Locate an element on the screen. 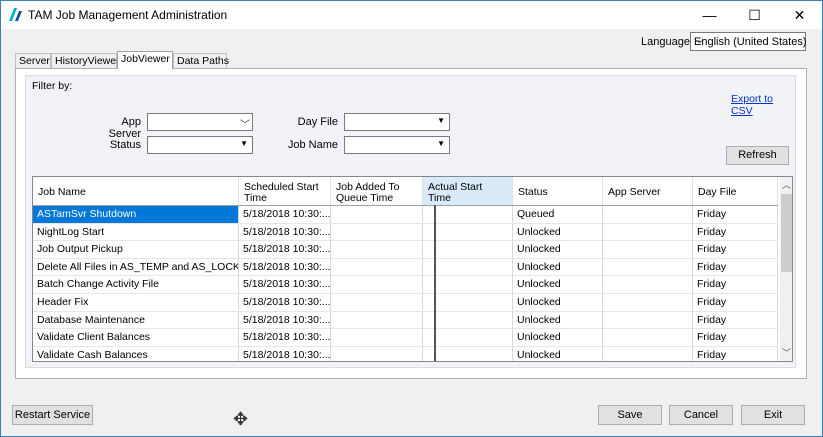 This screenshot has height=437, width=823. app-server-combo: ﹀ is located at coordinates (200, 122).